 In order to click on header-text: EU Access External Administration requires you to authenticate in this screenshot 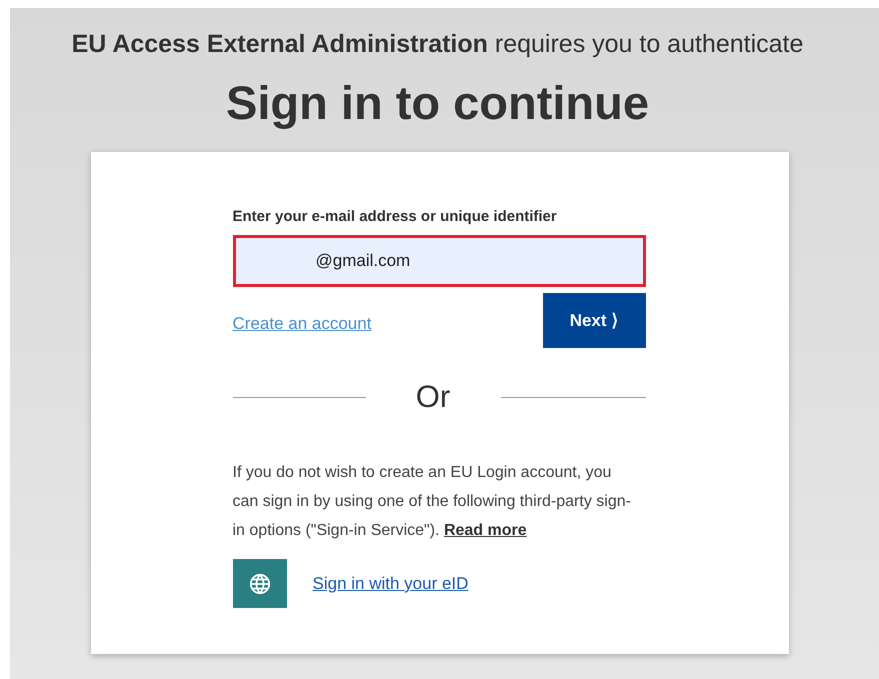, I will do `click(438, 44)`.